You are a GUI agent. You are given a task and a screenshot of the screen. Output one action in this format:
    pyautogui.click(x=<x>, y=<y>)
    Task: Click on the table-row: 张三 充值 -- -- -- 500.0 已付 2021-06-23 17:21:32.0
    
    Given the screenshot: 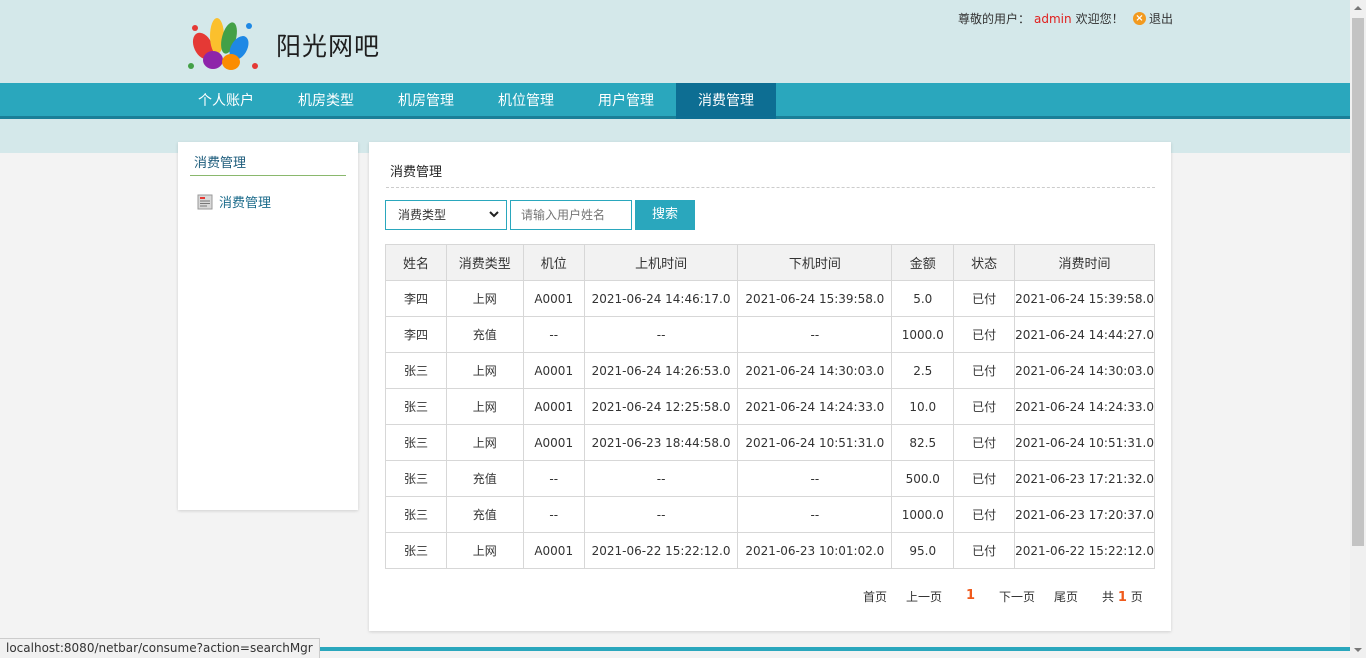 What is the action you would take?
    pyautogui.click(x=770, y=478)
    